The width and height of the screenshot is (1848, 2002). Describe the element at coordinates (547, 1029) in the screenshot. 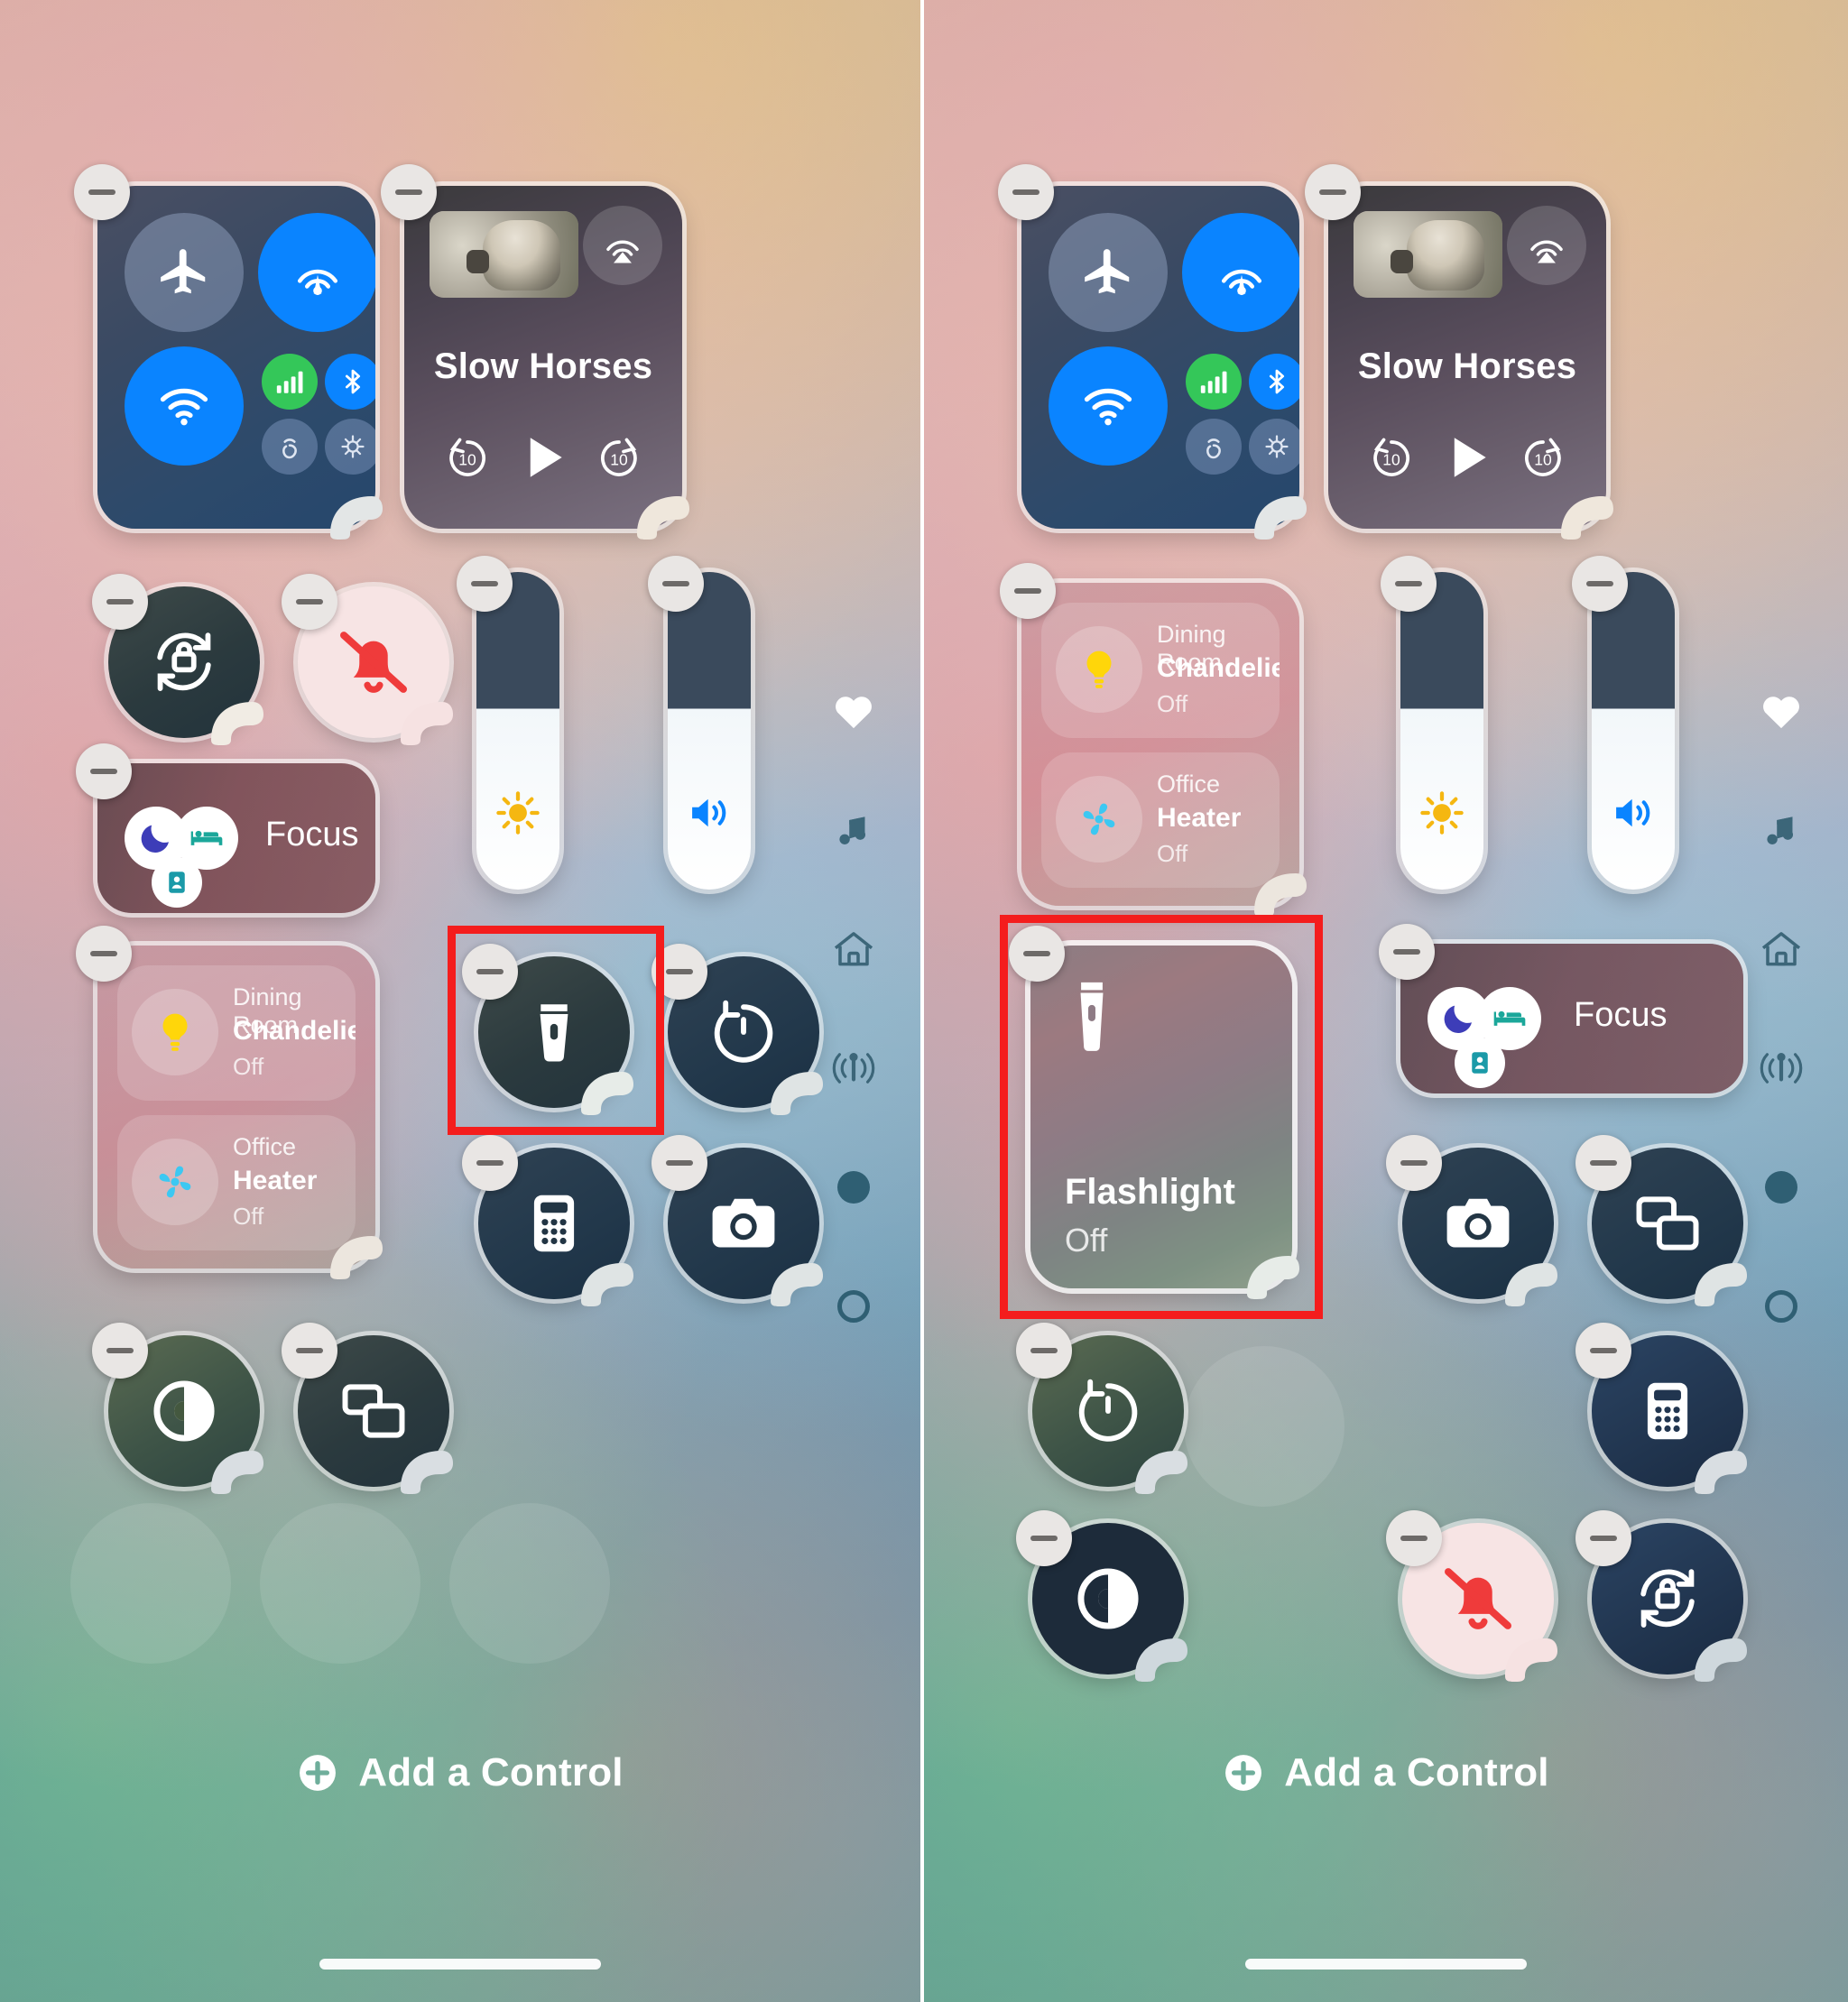

I see `flashlight-button` at that location.